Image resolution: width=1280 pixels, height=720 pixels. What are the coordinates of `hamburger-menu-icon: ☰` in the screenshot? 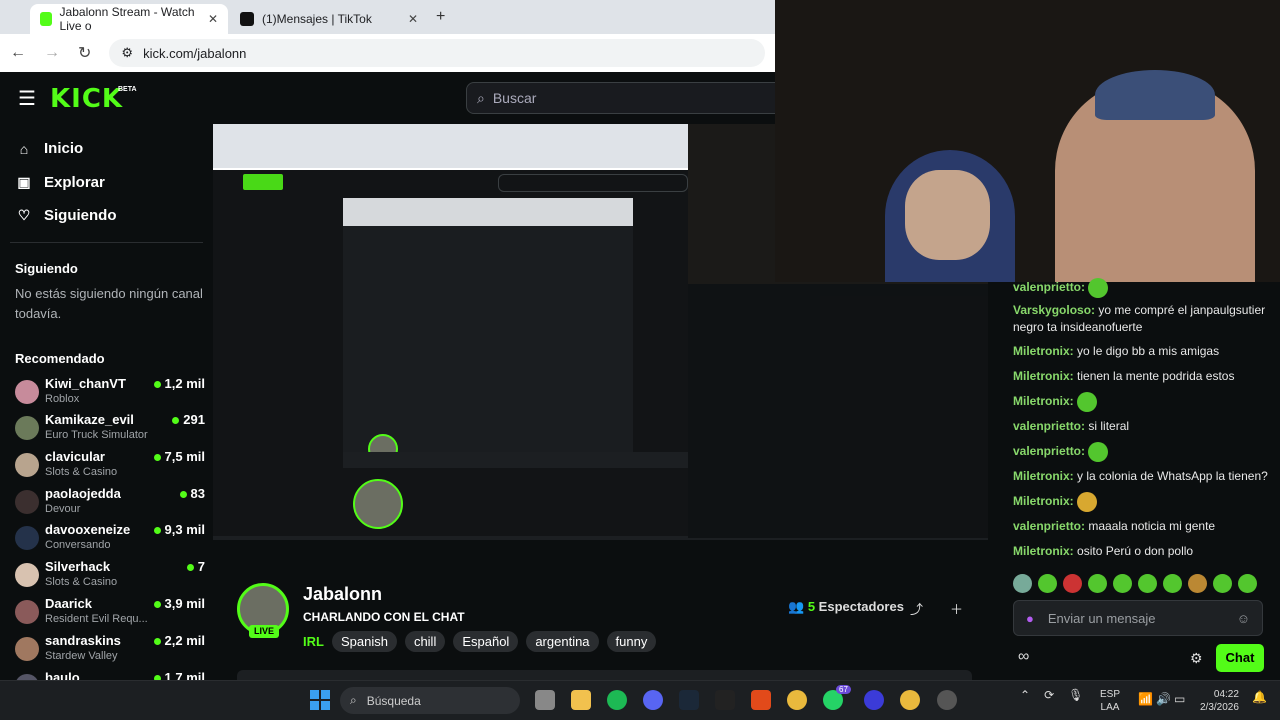 It's located at (27, 98).